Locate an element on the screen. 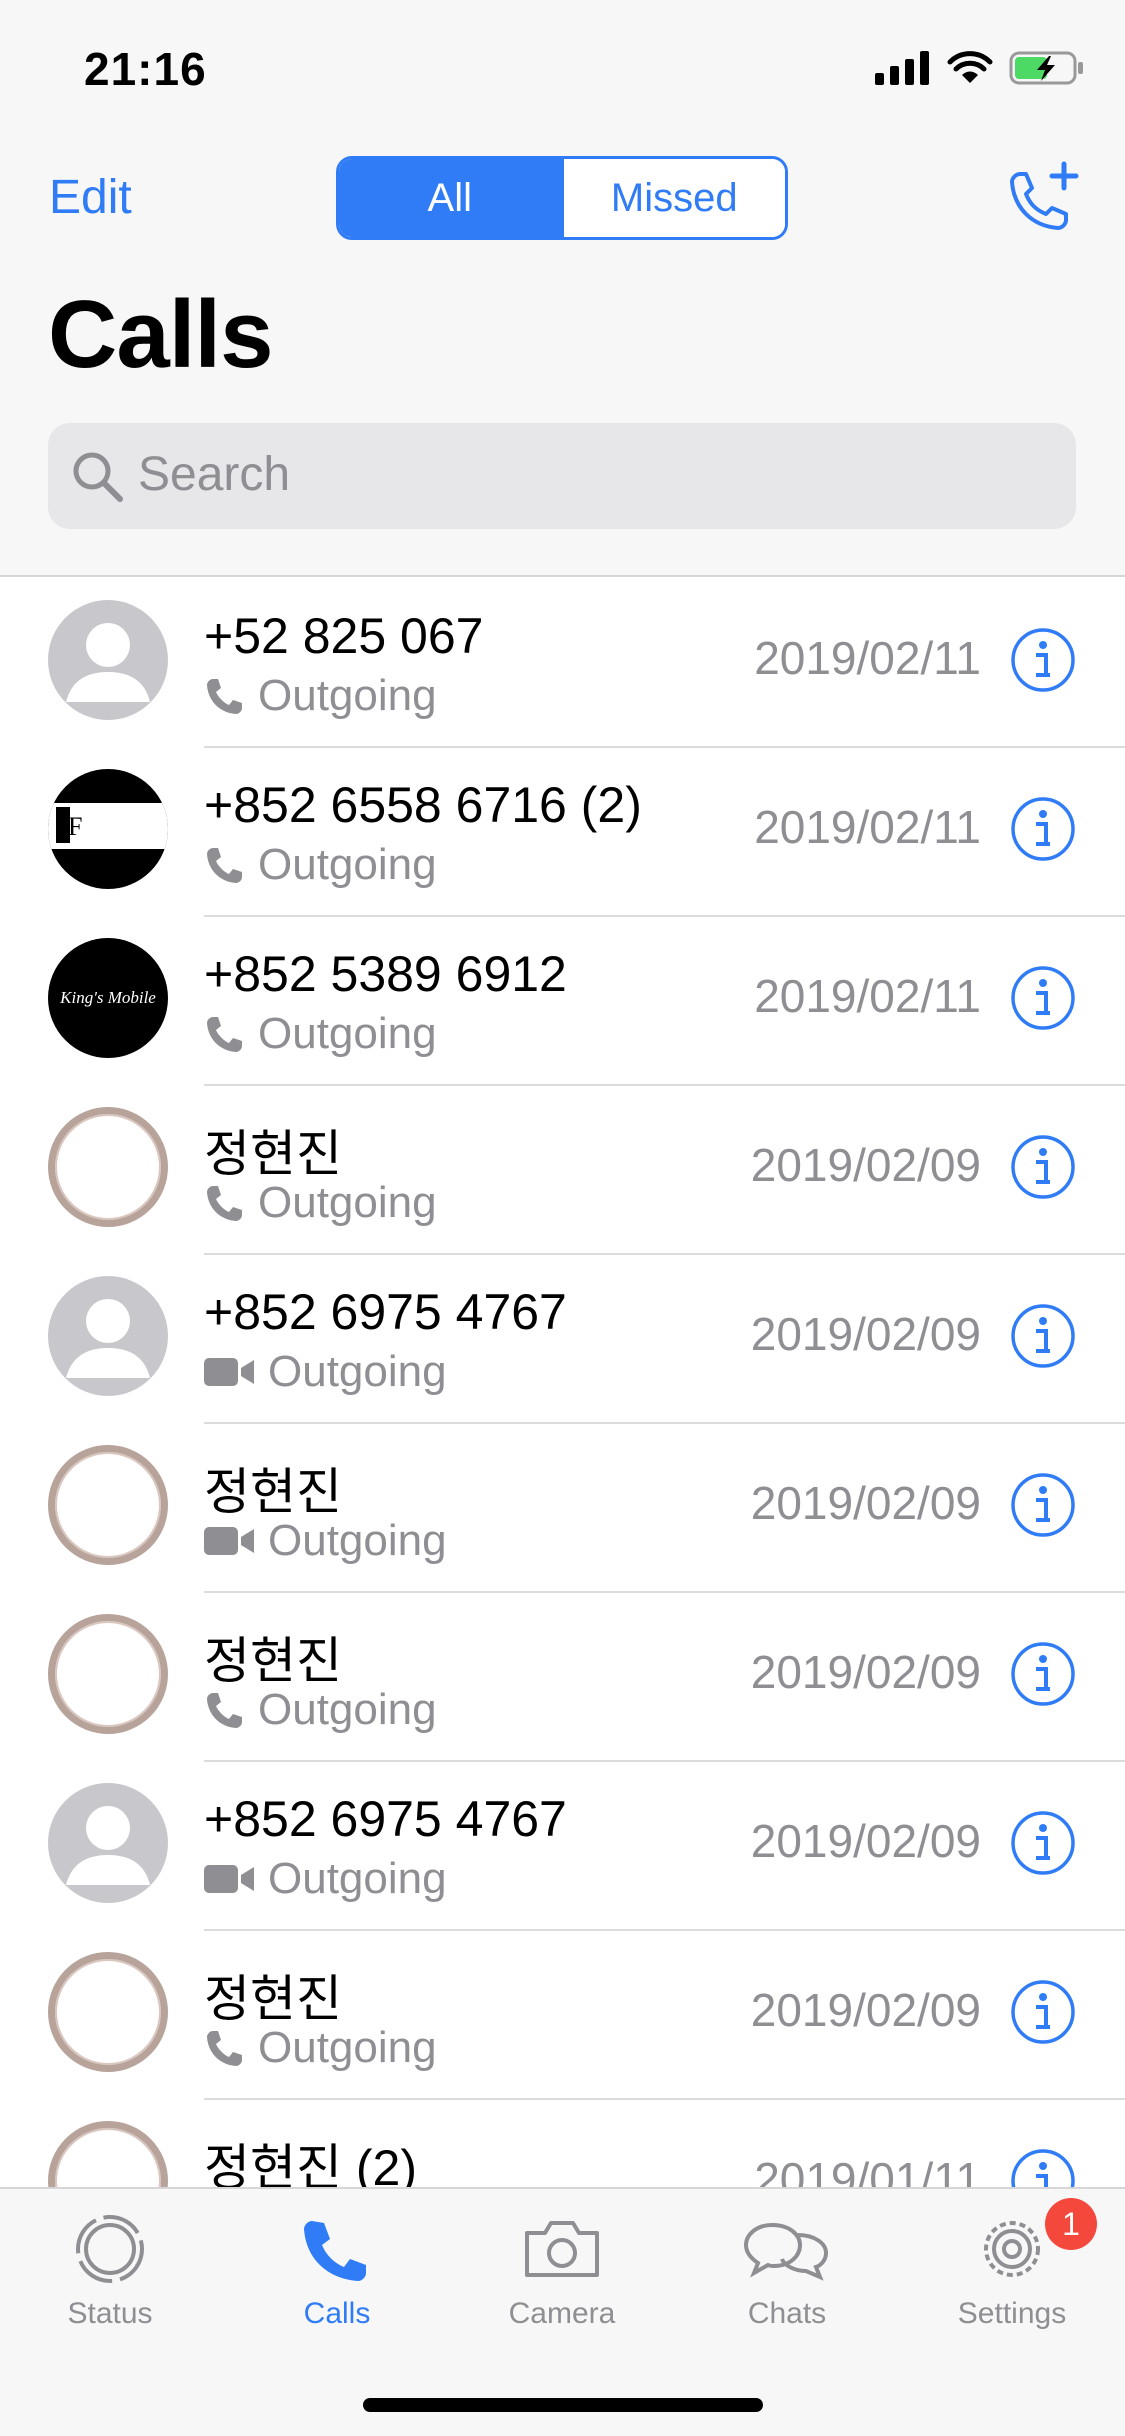  avatar-logo-text: King's Mobile is located at coordinates (108, 997).